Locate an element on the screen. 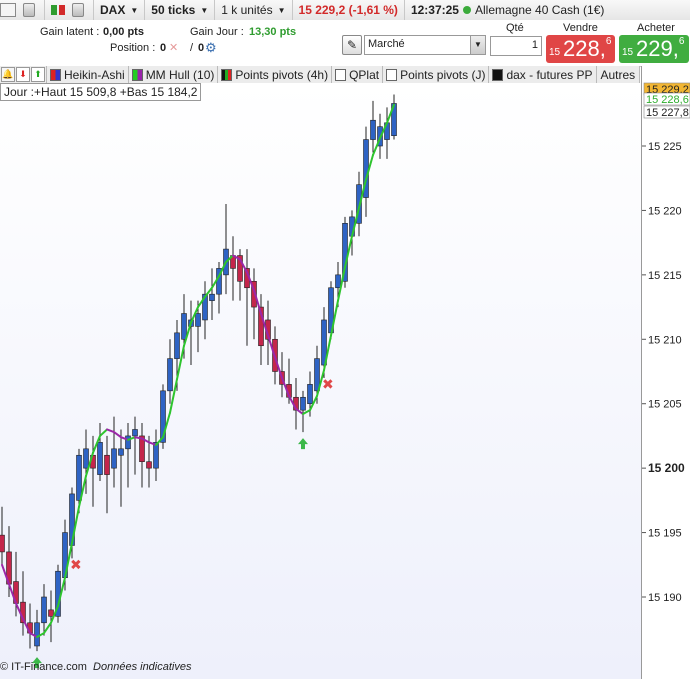 The height and width of the screenshot is (679, 690). bell-icon: 🔔 is located at coordinates (8, 74).